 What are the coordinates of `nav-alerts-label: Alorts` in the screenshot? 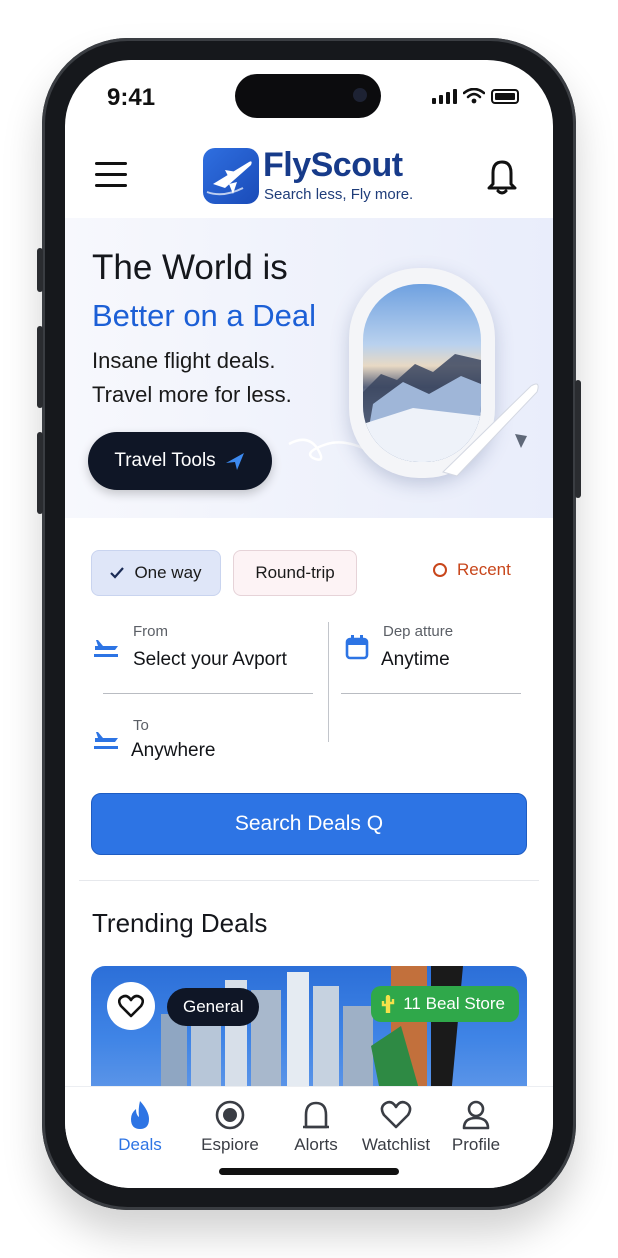 It's located at (316, 1144).